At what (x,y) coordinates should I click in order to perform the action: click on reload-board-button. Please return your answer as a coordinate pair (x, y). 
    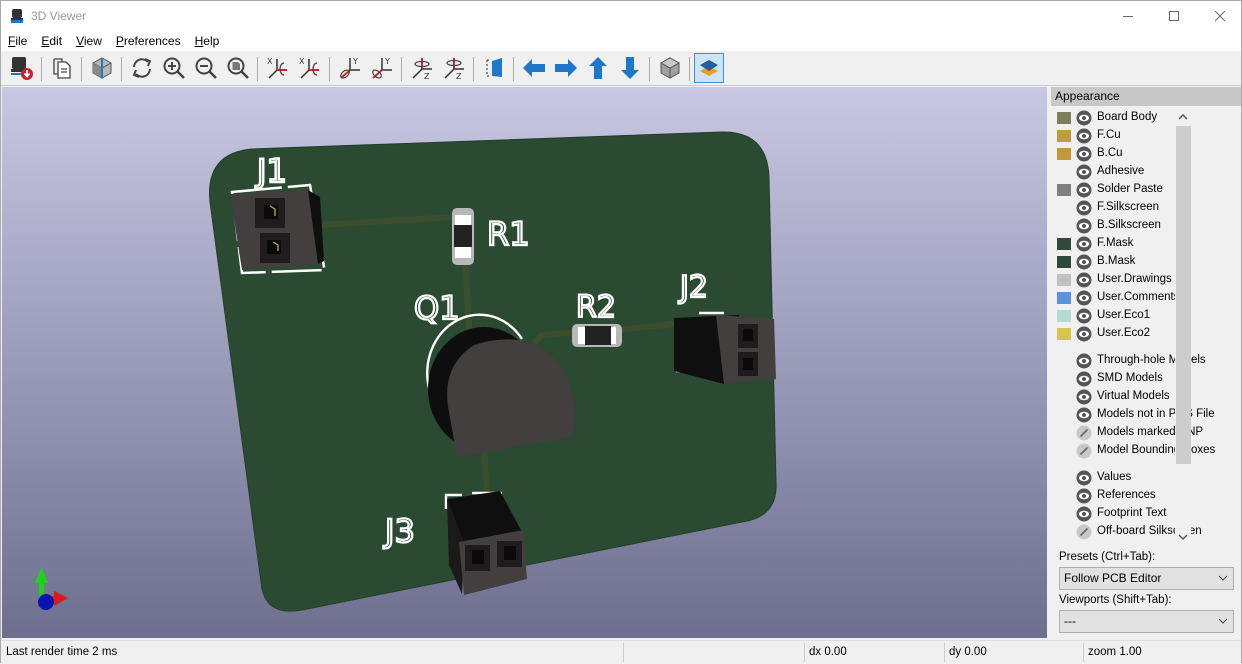
    Looking at the image, I should click on (22, 68).